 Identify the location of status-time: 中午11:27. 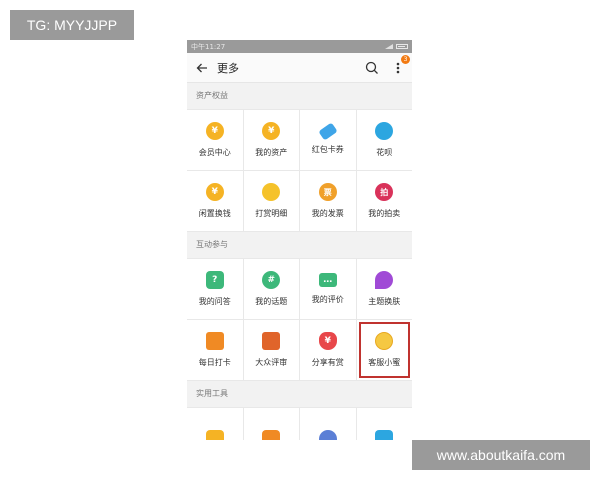
(208, 46).